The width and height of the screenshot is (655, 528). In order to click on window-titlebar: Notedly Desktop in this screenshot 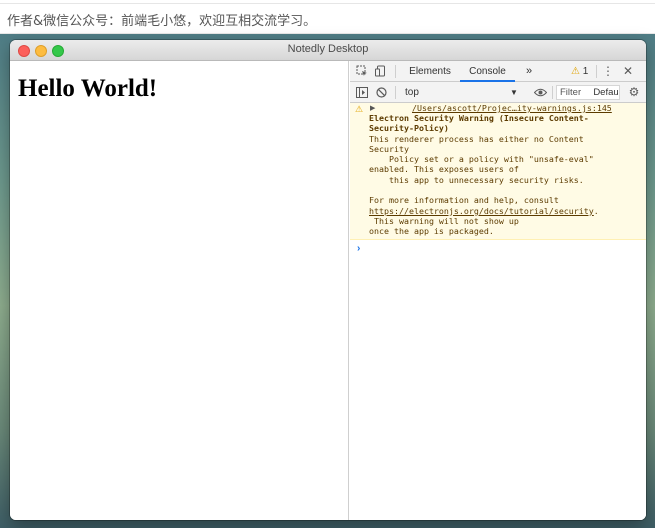, I will do `click(328, 50)`.